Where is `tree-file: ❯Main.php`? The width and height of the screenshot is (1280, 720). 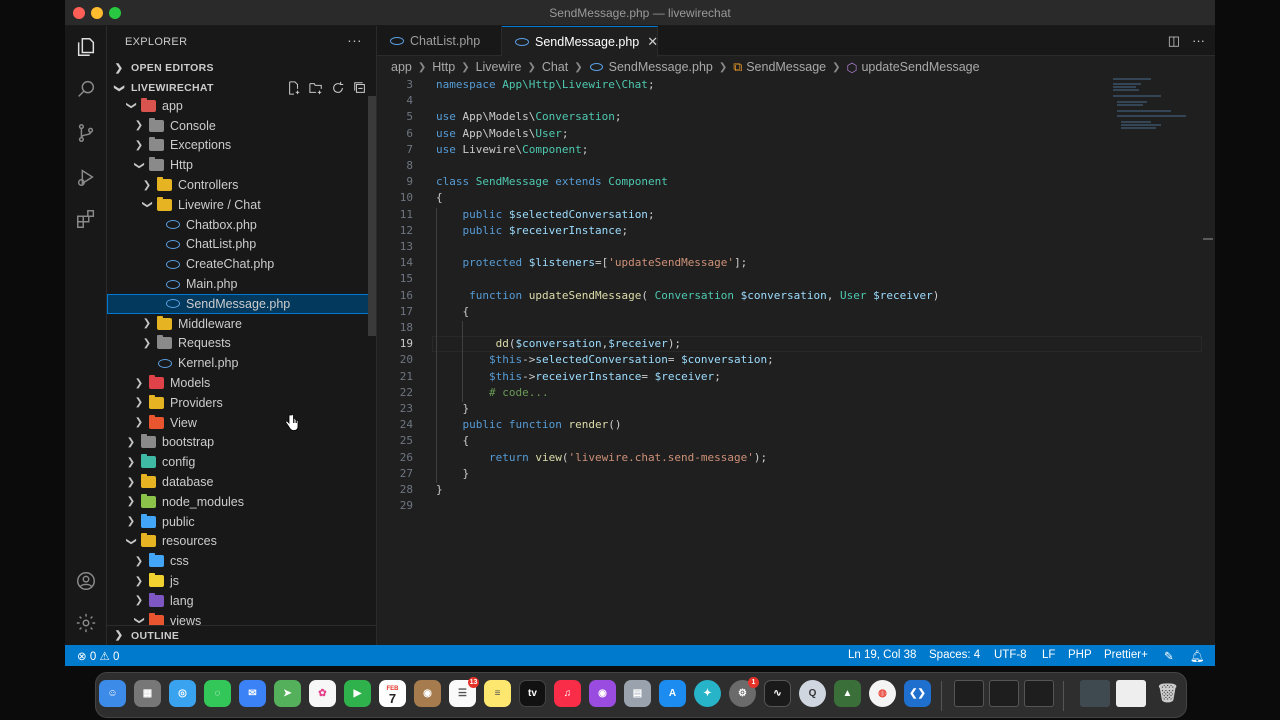 tree-file: ❯Main.php is located at coordinates (241, 284).